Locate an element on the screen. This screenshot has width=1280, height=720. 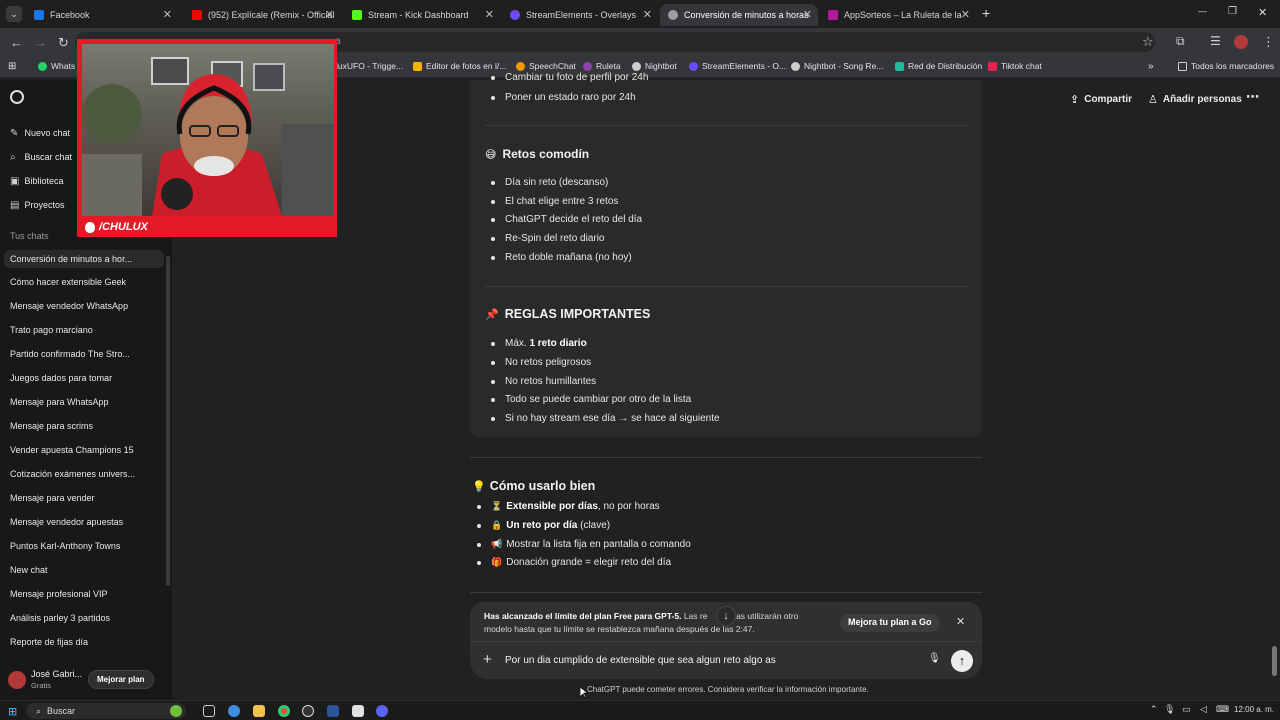
main-scrollbar is located at coordinates (1274, 661).